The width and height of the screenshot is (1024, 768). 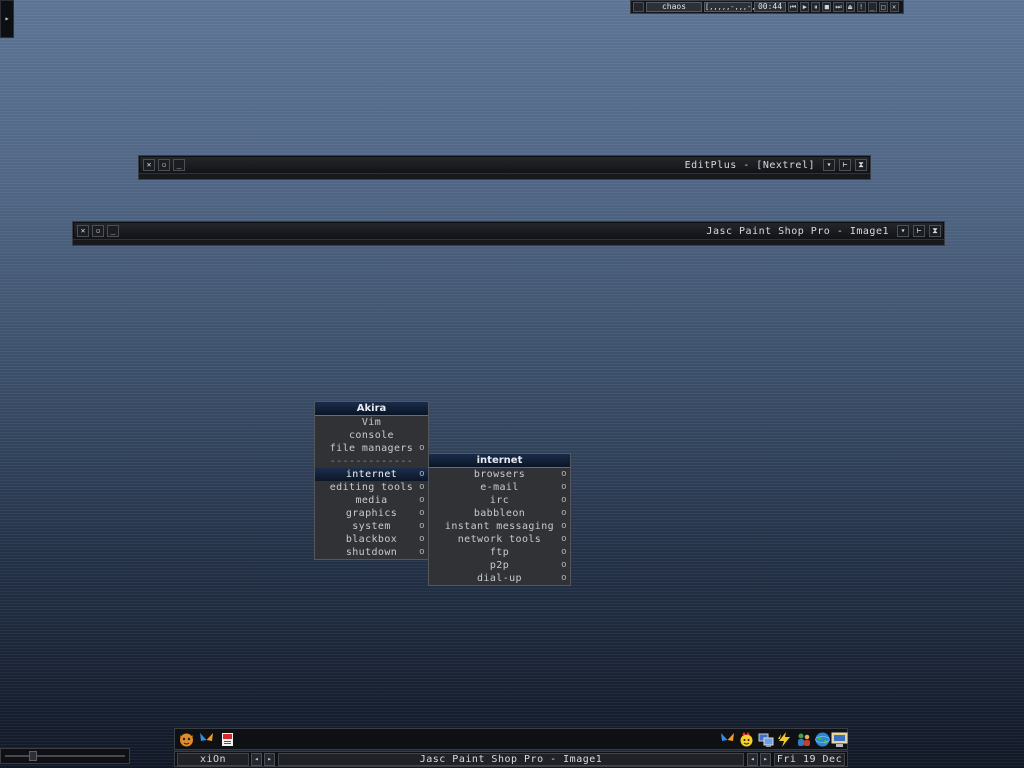 I want to click on menu-item-internet: internet o, so click(x=371, y=474).